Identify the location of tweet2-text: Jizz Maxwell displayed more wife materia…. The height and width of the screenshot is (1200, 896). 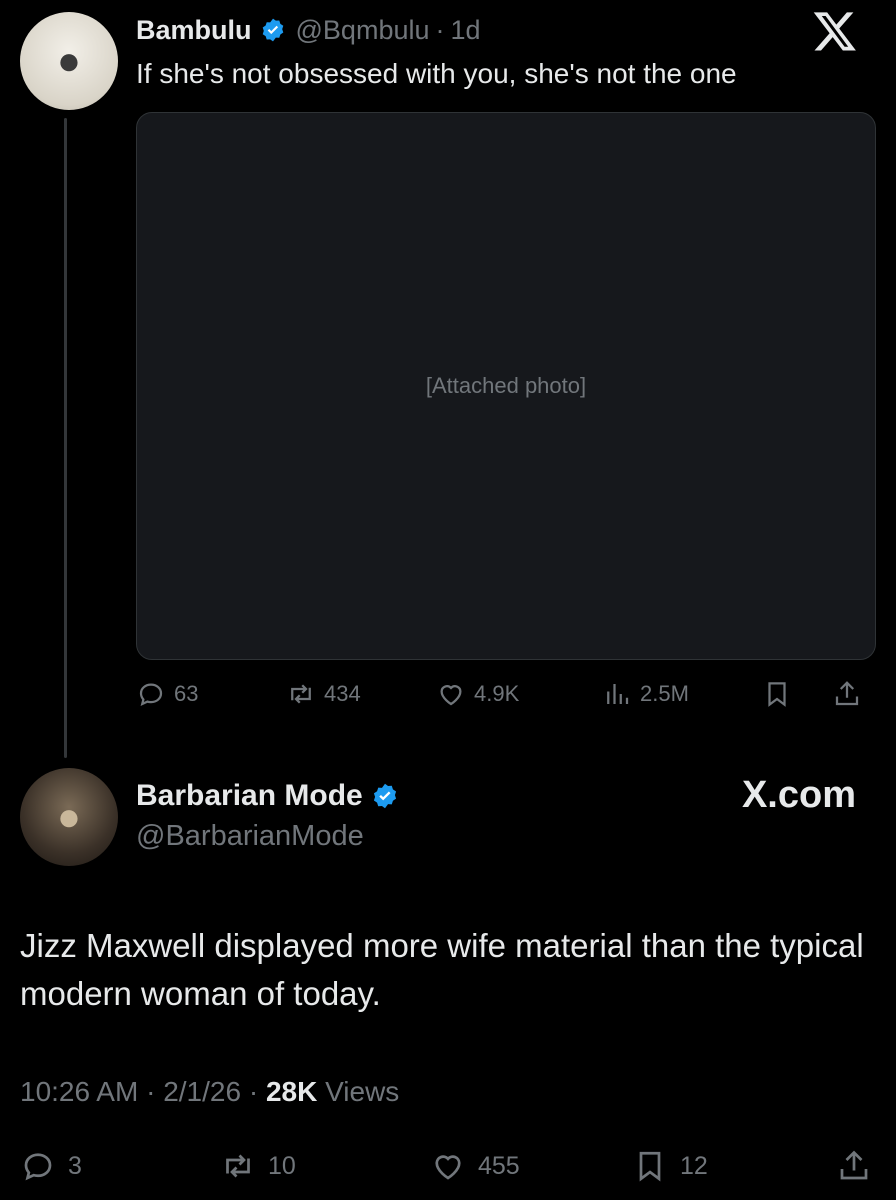
(442, 969).